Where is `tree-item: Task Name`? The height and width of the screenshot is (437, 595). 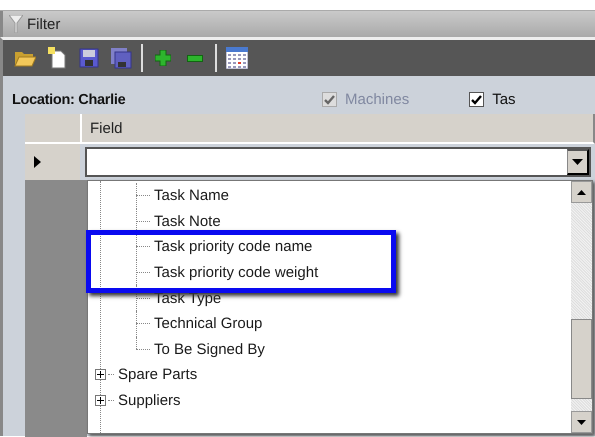 tree-item: Task Name is located at coordinates (192, 195).